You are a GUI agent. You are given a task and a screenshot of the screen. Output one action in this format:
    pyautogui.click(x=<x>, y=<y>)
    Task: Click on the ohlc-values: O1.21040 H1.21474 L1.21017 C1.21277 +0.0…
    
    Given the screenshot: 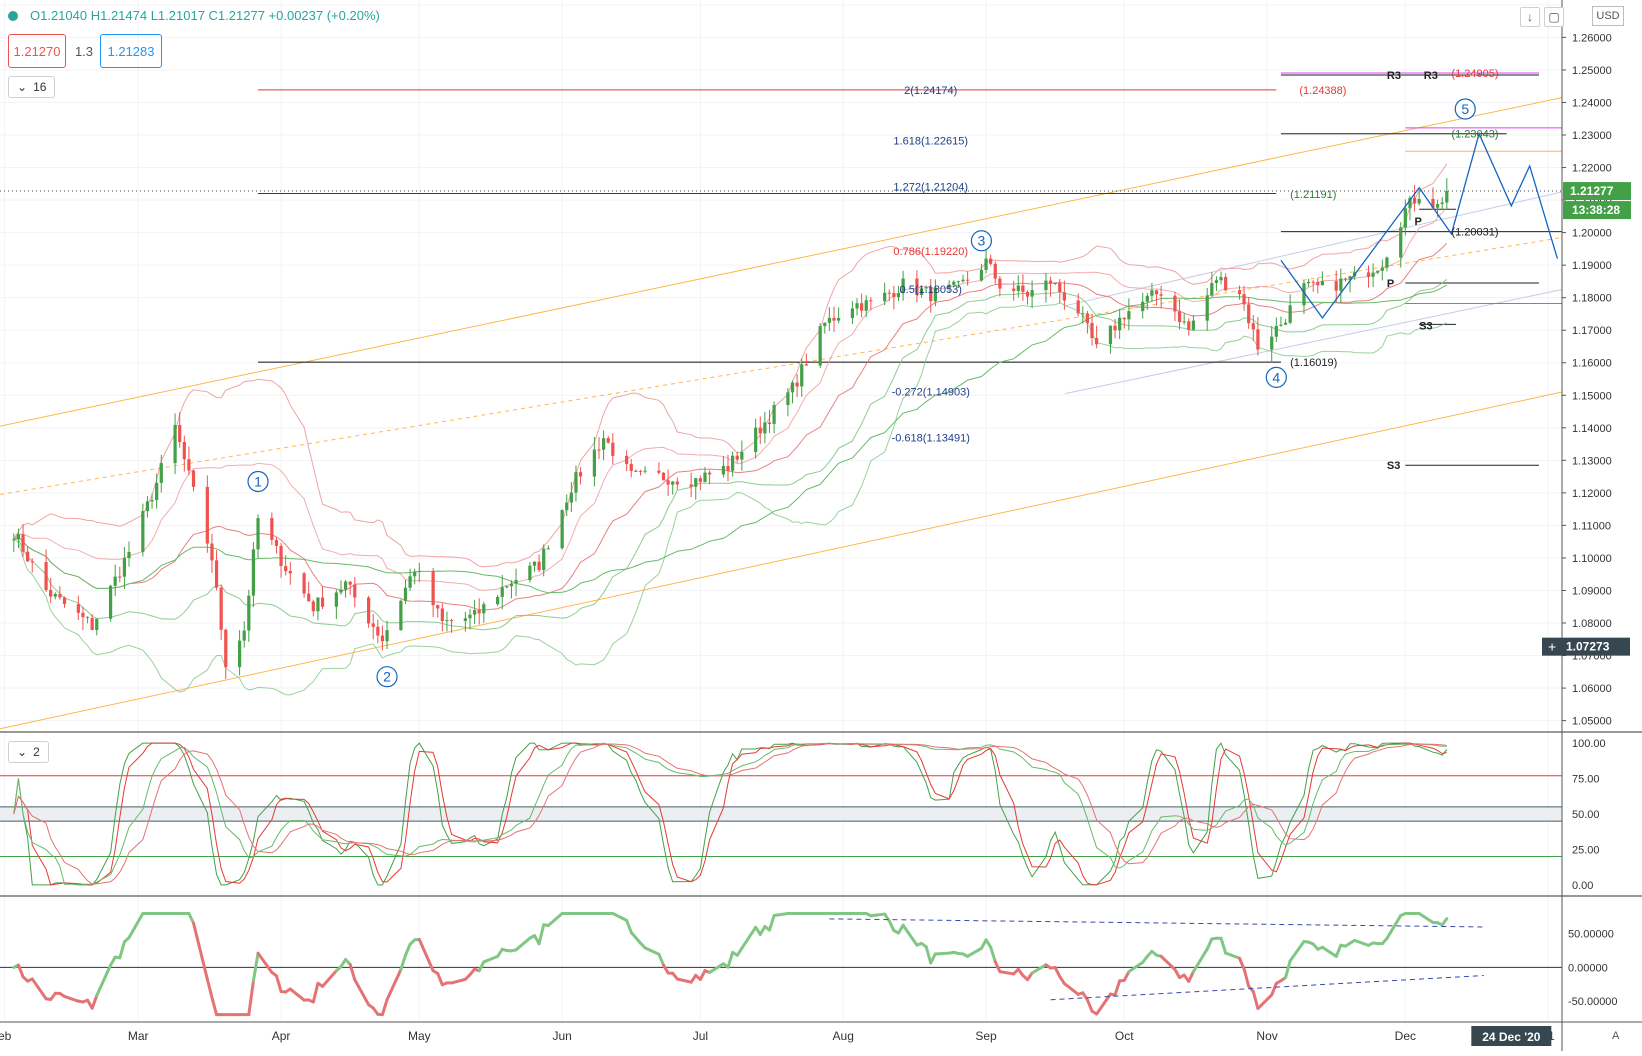 What is the action you would take?
    pyautogui.click(x=205, y=15)
    